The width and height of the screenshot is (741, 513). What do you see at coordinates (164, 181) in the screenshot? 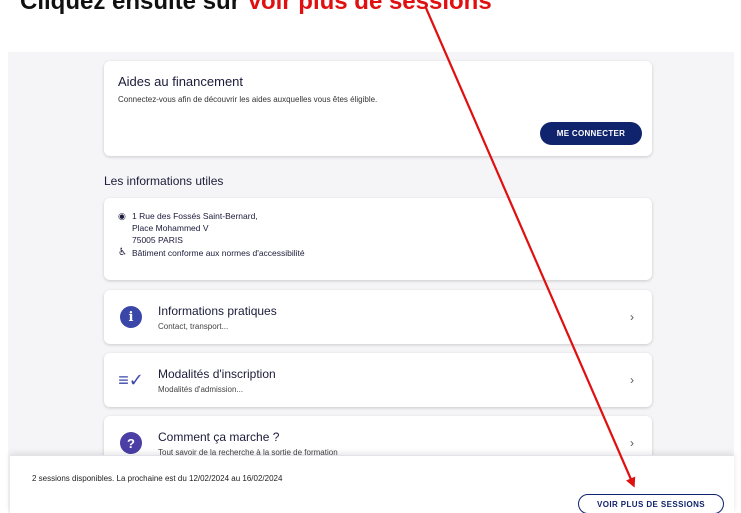
I see `section-title-useful-info: Les informations utiles` at bounding box center [164, 181].